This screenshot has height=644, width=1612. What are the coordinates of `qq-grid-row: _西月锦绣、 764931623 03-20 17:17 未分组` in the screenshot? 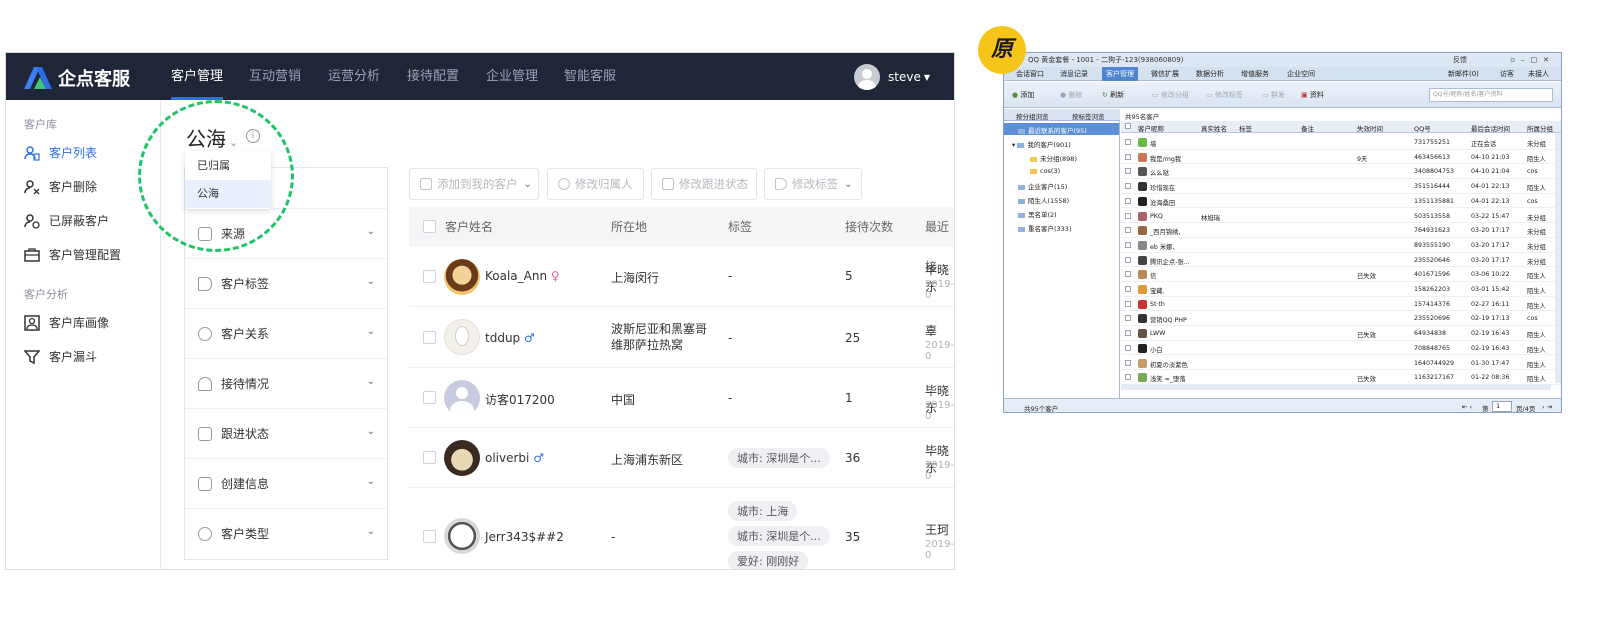 It's located at (1341, 230).